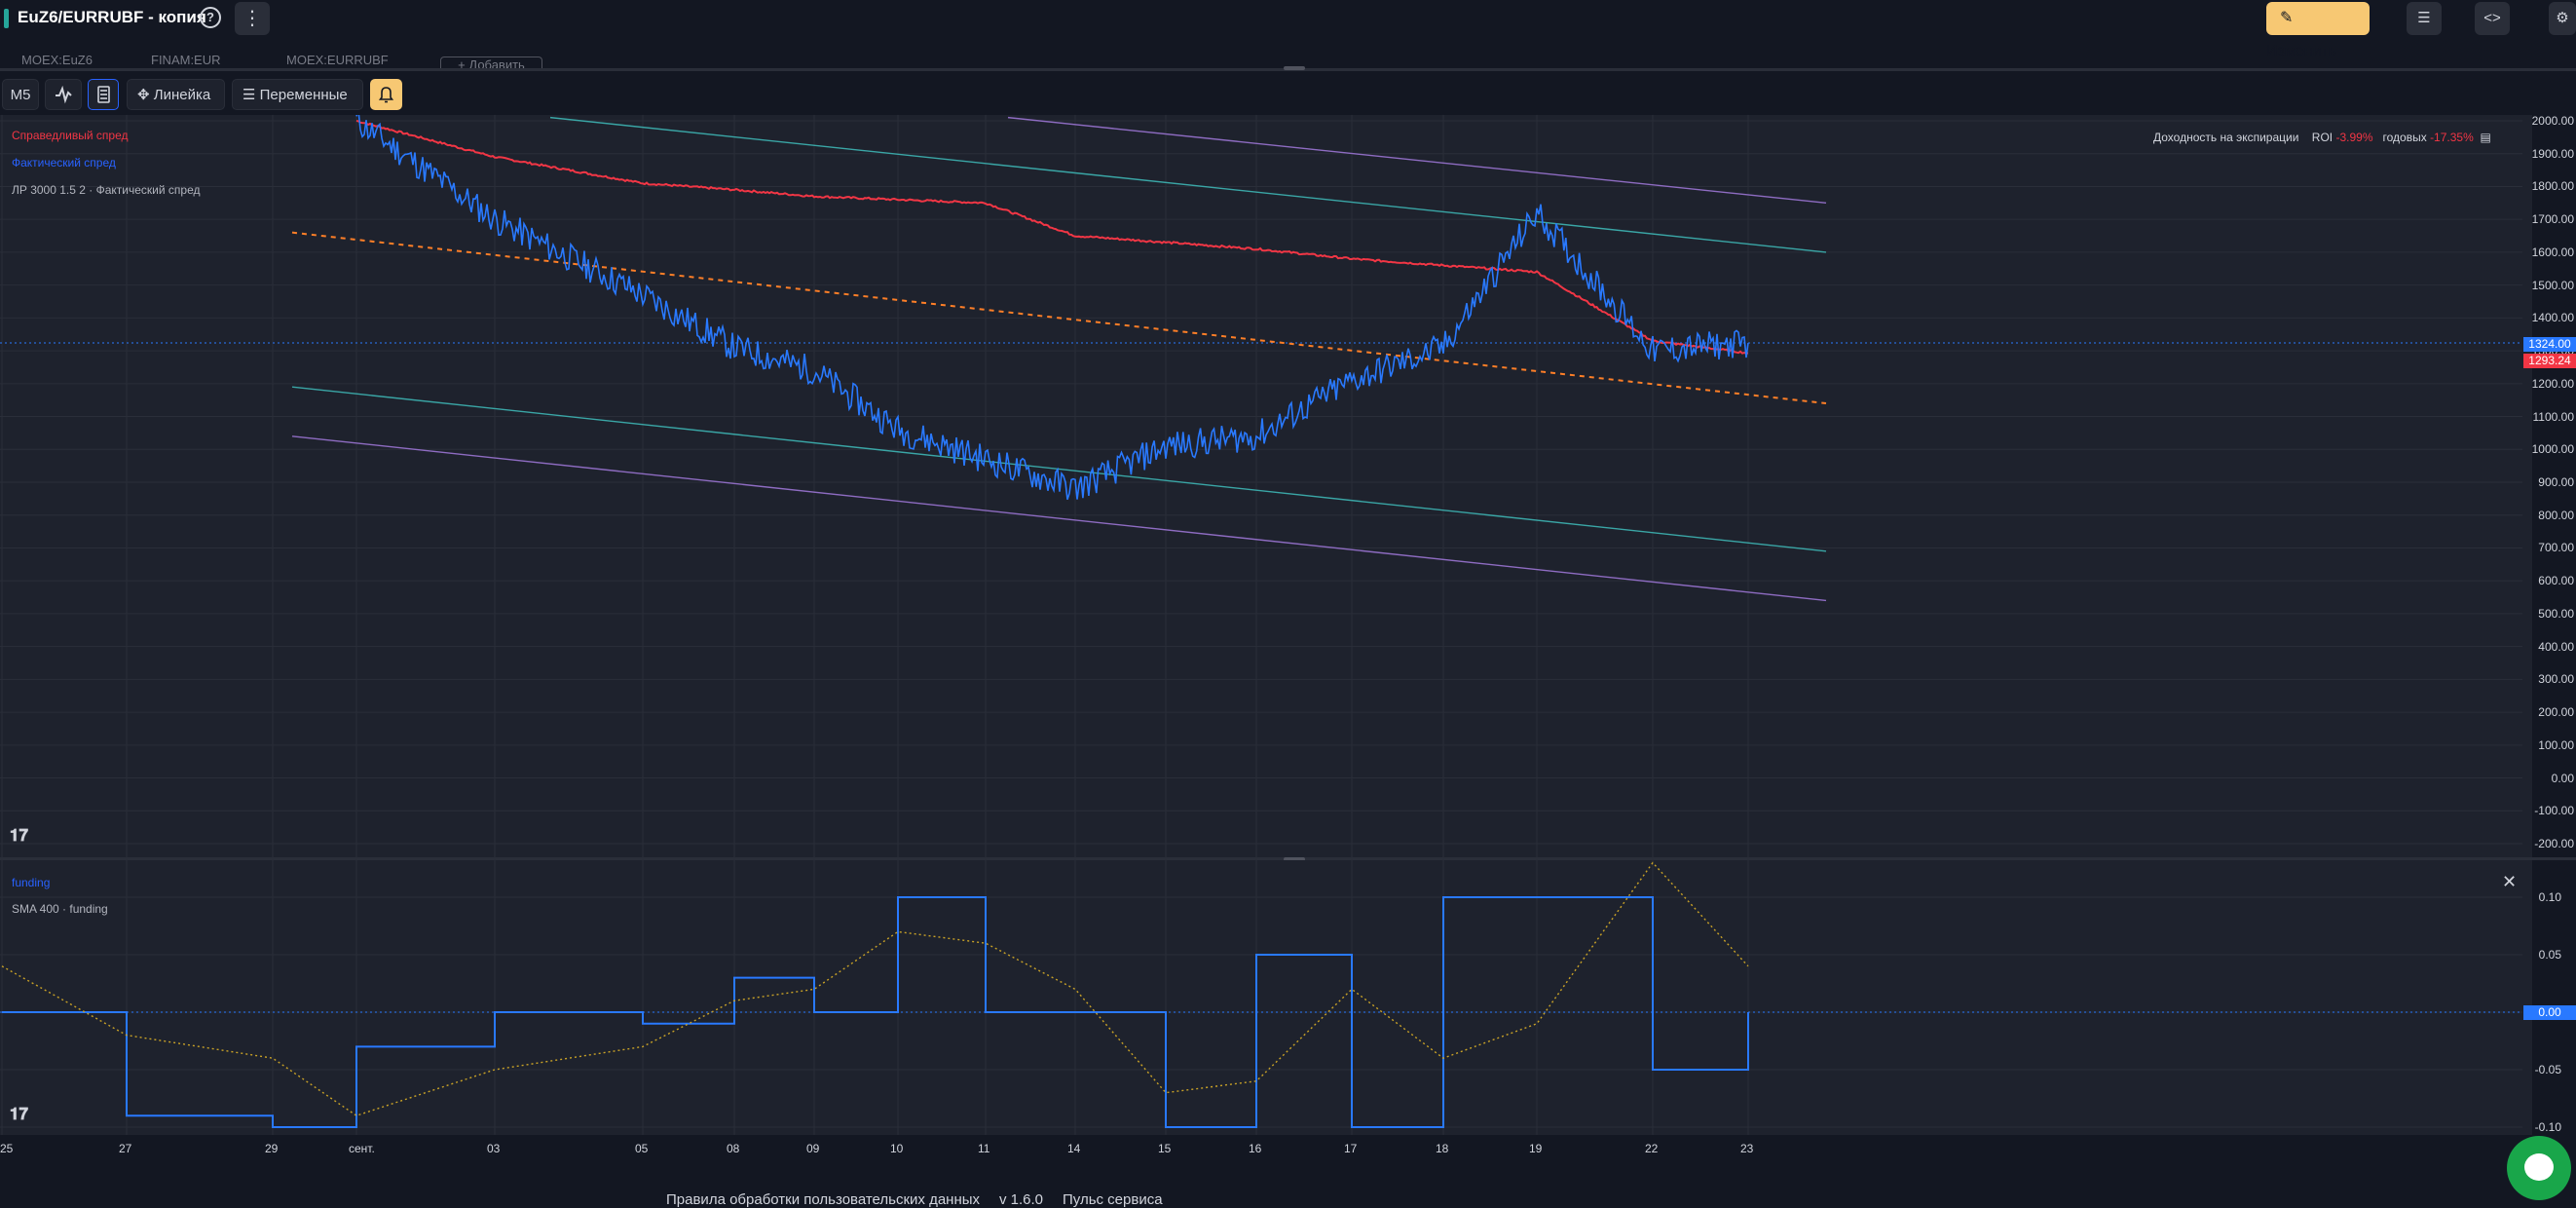 The height and width of the screenshot is (1208, 2576). Describe the element at coordinates (2301, 51) in the screenshot. I see `edit-button-label: Изменить` at that location.